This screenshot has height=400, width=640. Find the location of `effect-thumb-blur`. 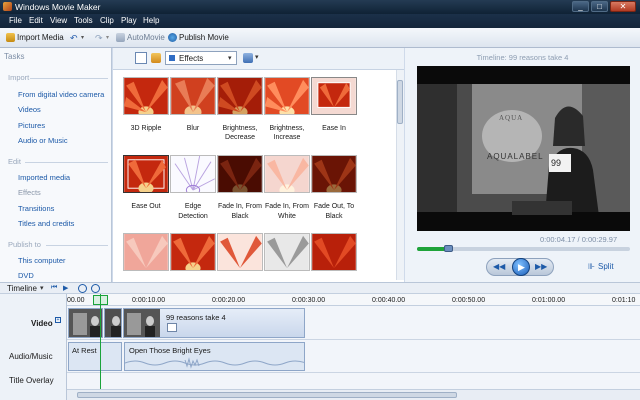

effect-thumb-blur is located at coordinates (193, 96).